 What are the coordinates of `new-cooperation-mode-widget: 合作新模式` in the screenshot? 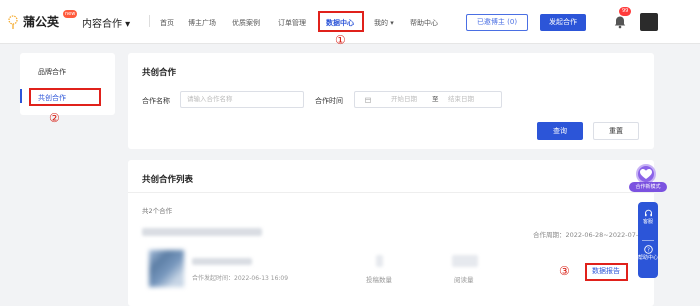 It's located at (648, 179).